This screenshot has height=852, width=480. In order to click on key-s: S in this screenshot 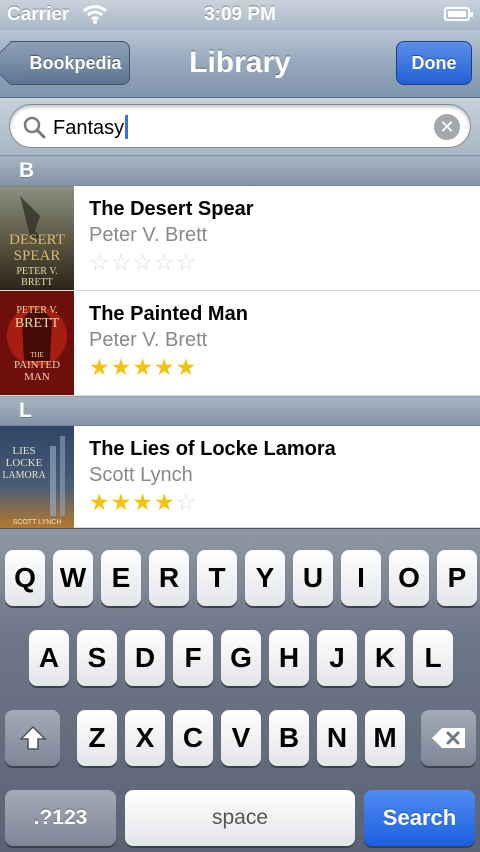, I will do `click(97, 658)`.